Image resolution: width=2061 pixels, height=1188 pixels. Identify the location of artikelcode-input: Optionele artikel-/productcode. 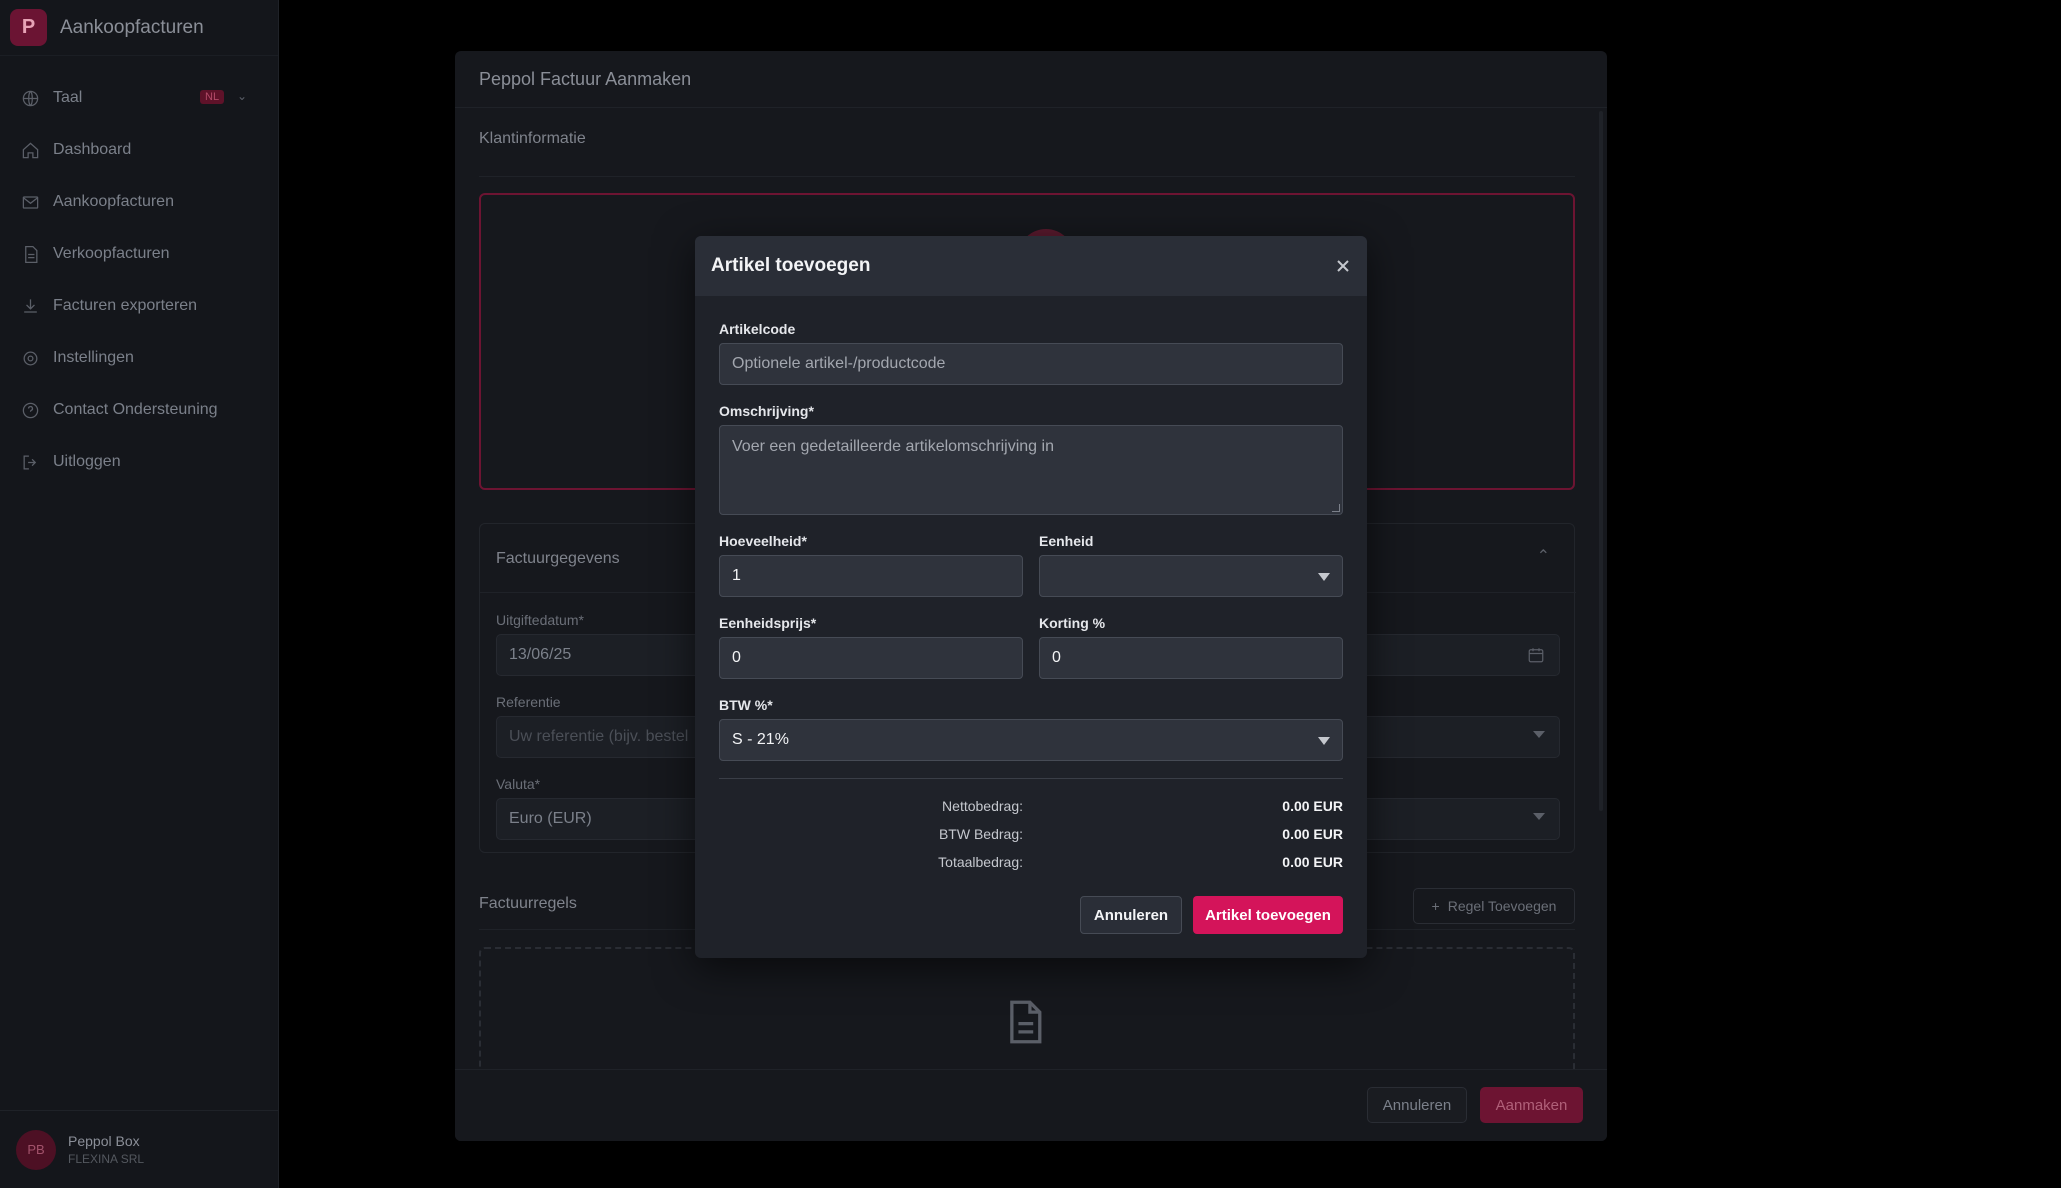
(1031, 364).